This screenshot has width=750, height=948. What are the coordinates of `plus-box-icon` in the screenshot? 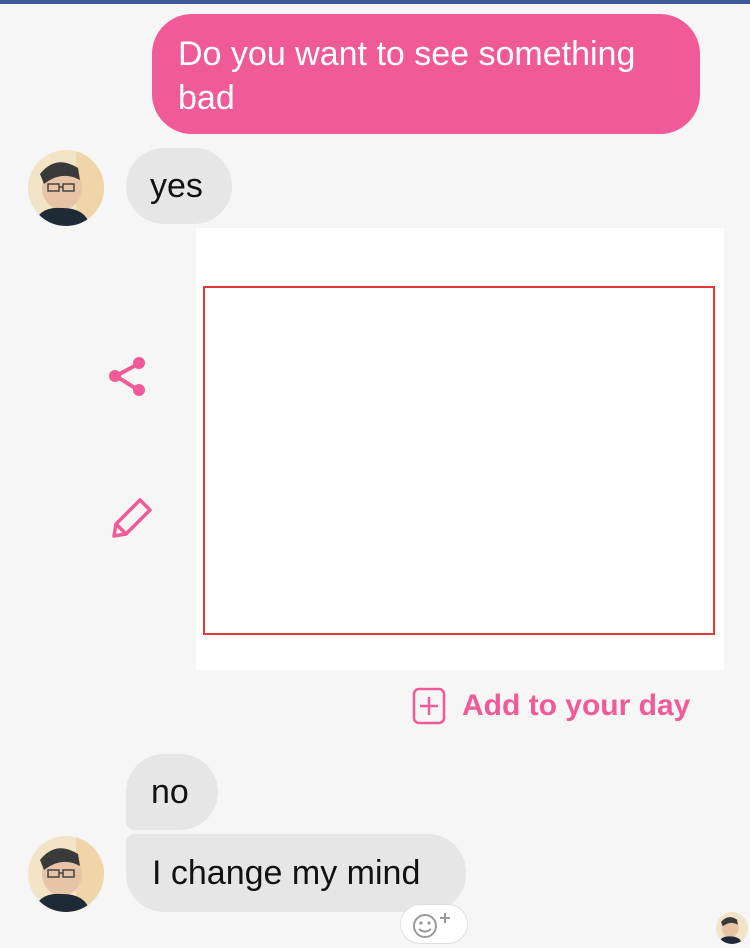 It's located at (429, 706).